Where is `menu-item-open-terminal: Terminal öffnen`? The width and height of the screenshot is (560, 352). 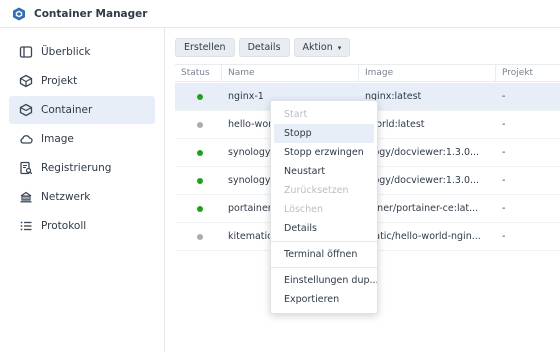
menu-item-open-terminal: Terminal öffnen is located at coordinates (324, 254).